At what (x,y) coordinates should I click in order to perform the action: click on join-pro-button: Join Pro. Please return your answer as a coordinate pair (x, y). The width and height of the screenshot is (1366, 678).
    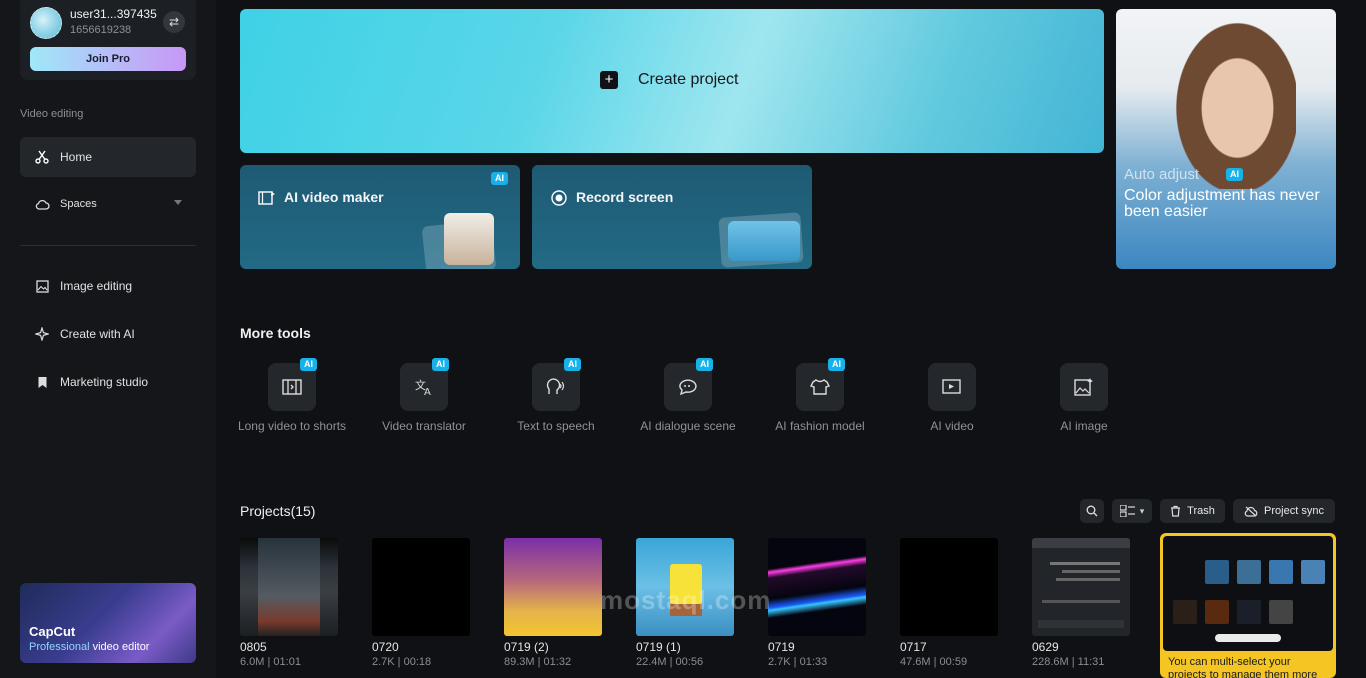
    Looking at the image, I should click on (108, 59).